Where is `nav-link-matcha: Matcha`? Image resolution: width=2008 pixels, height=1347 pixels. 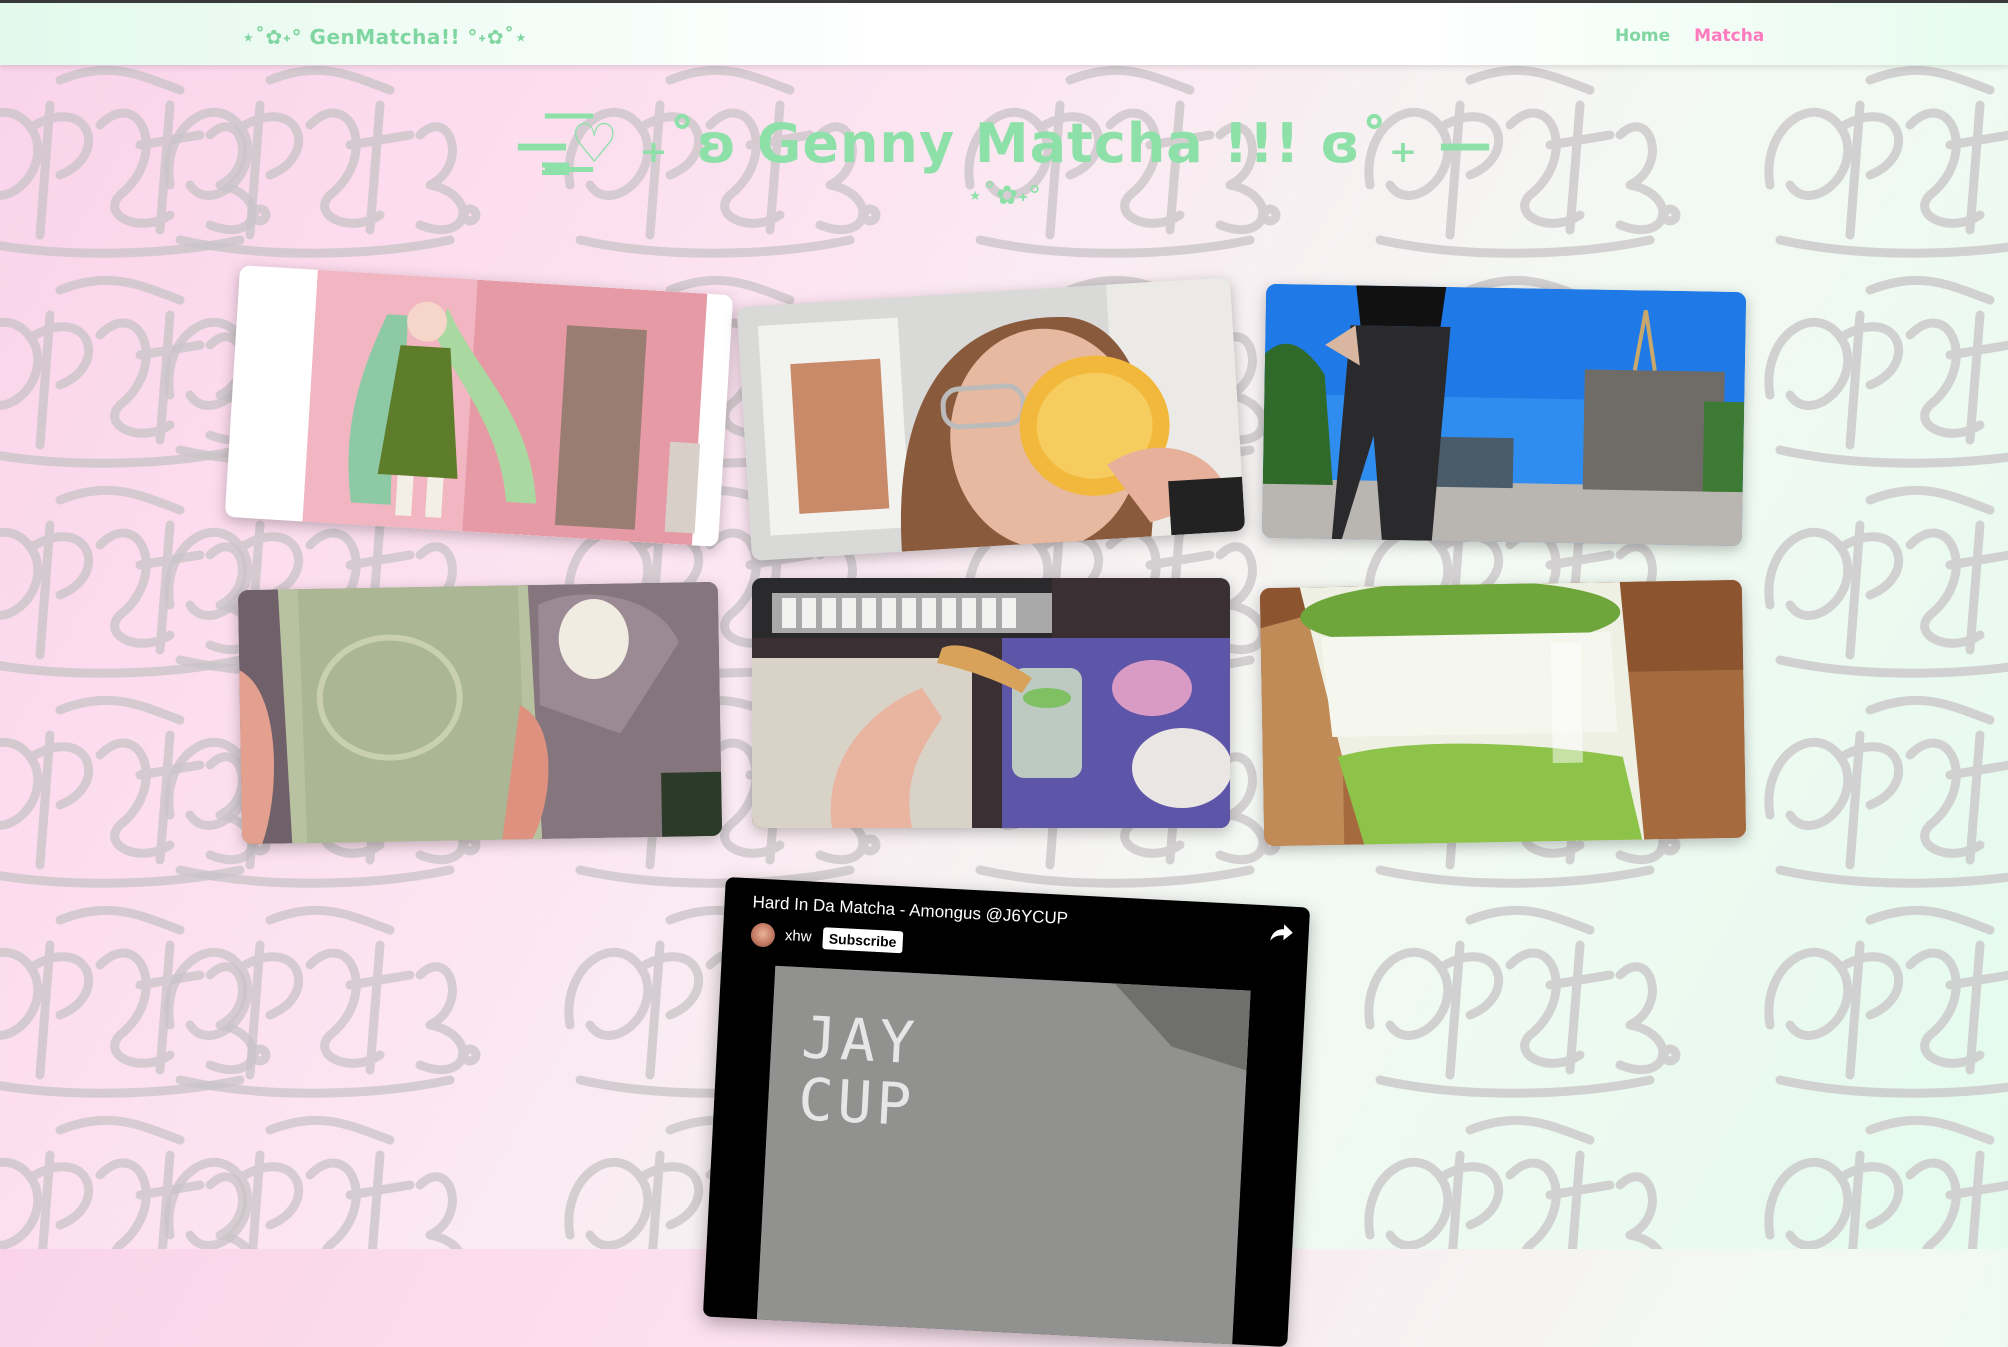
nav-link-matcha: Matcha is located at coordinates (1729, 36).